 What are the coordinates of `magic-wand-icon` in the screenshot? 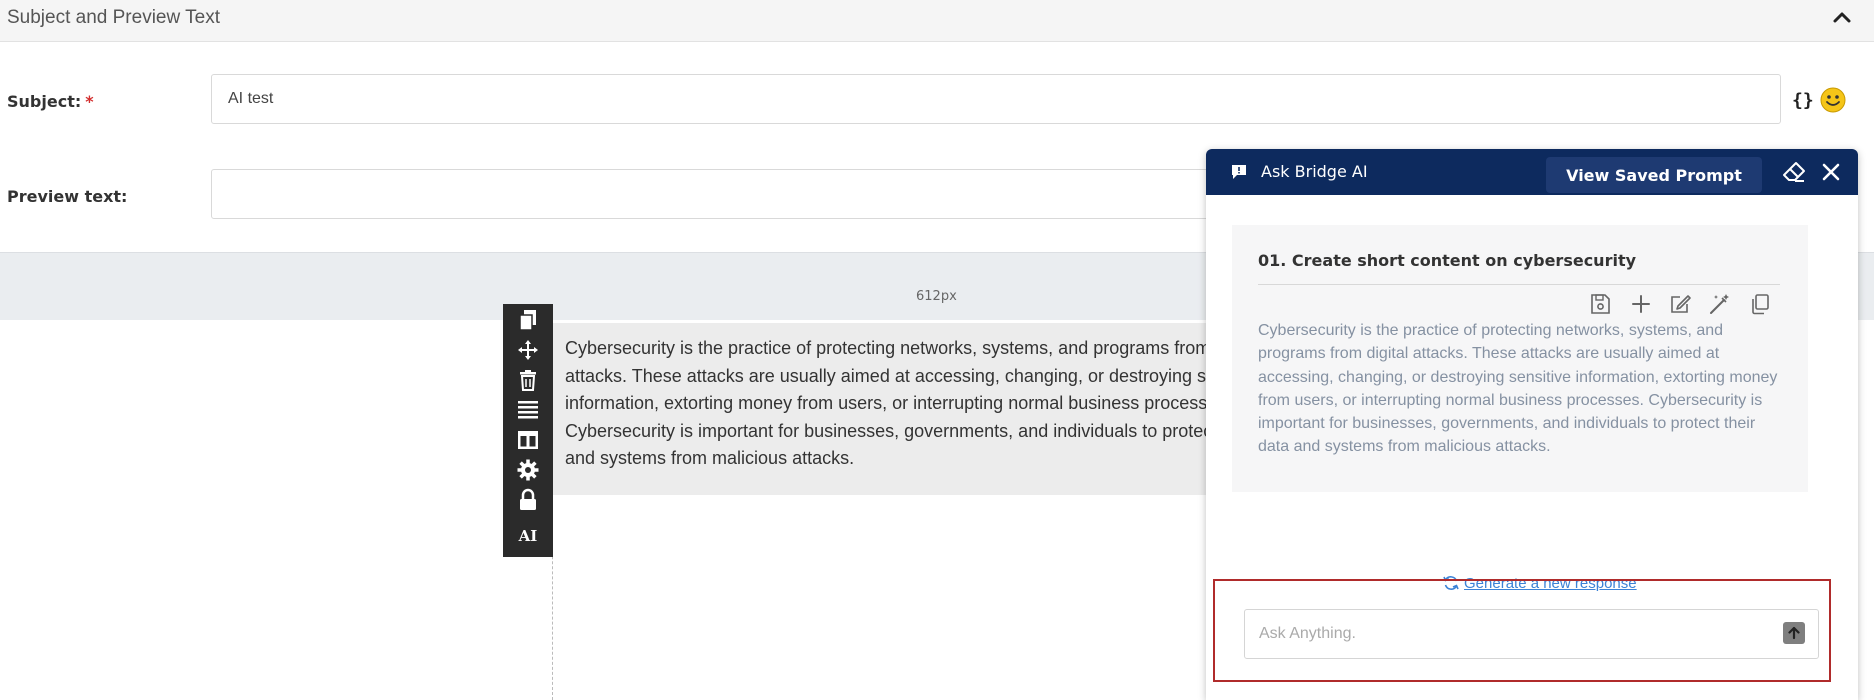 It's located at (1720, 304).